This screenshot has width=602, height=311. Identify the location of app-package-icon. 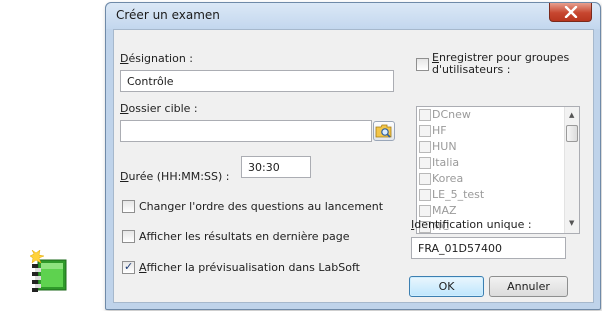
(50, 272).